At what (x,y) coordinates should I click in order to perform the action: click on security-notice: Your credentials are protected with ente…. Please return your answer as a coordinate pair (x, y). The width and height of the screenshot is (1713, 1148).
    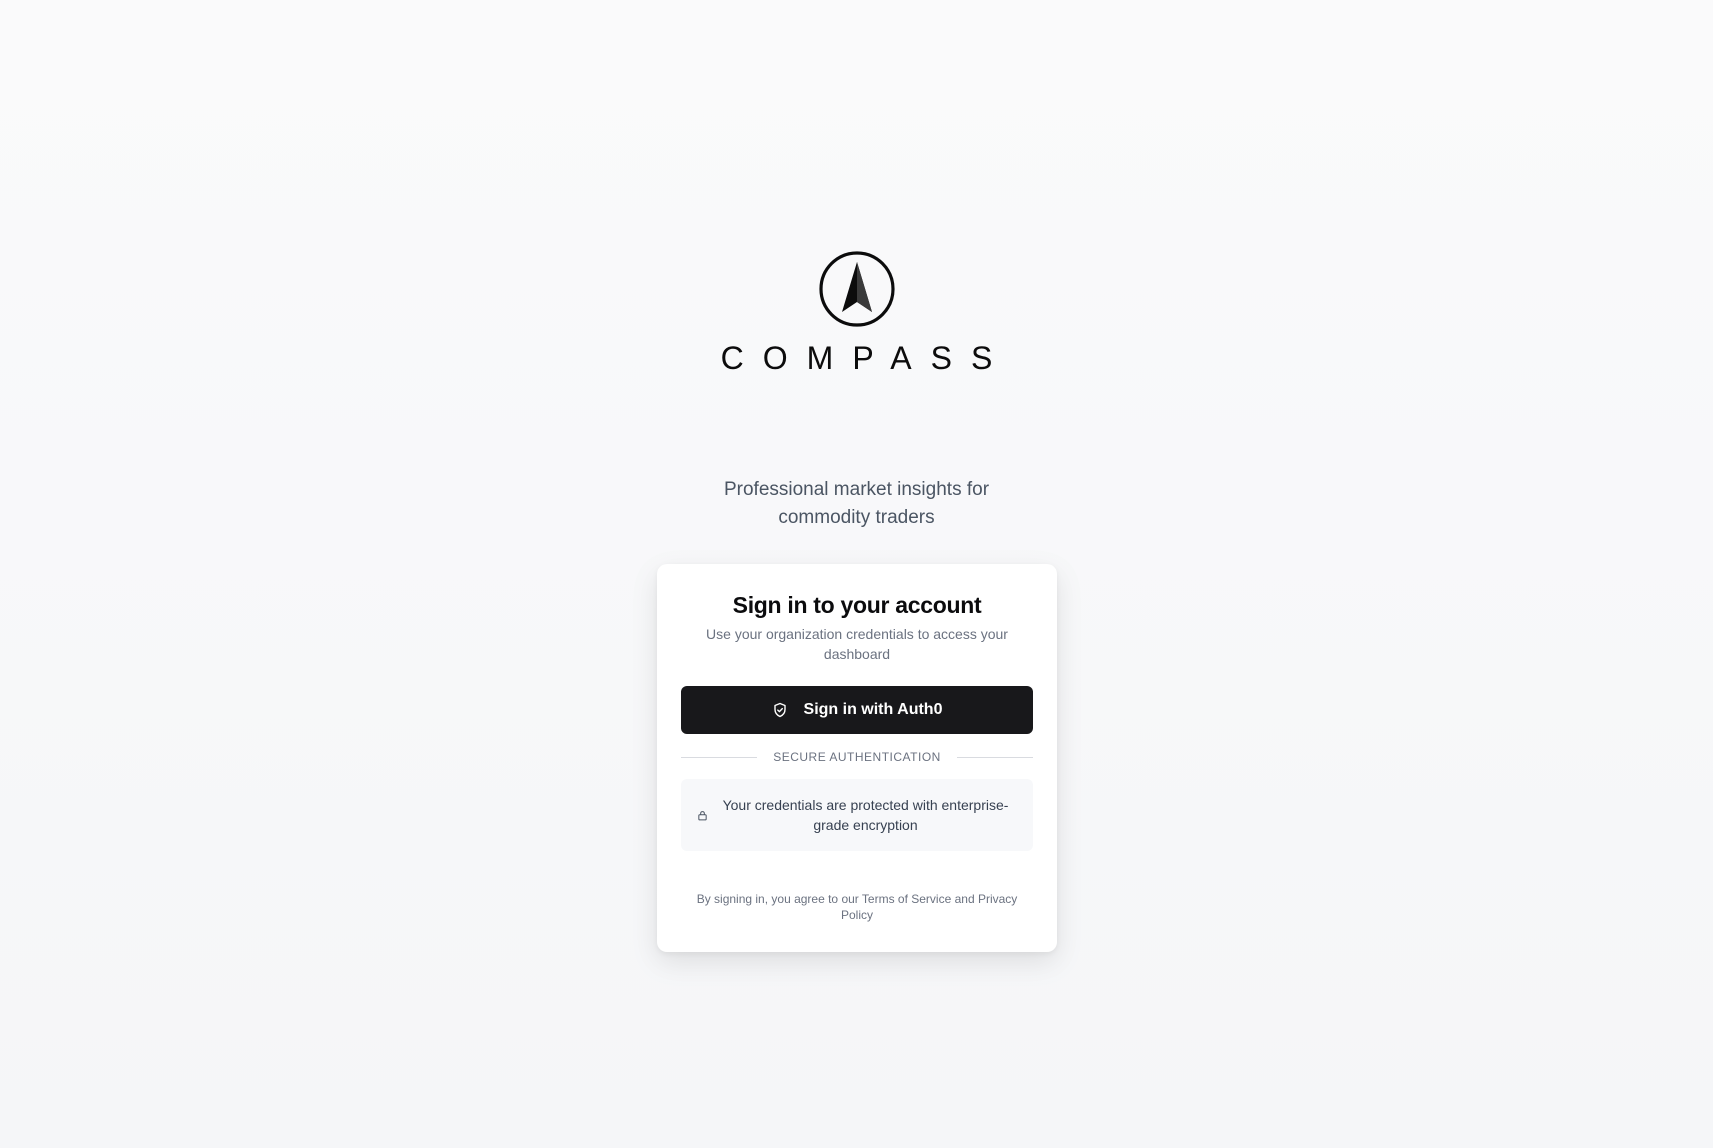
    Looking at the image, I should click on (857, 815).